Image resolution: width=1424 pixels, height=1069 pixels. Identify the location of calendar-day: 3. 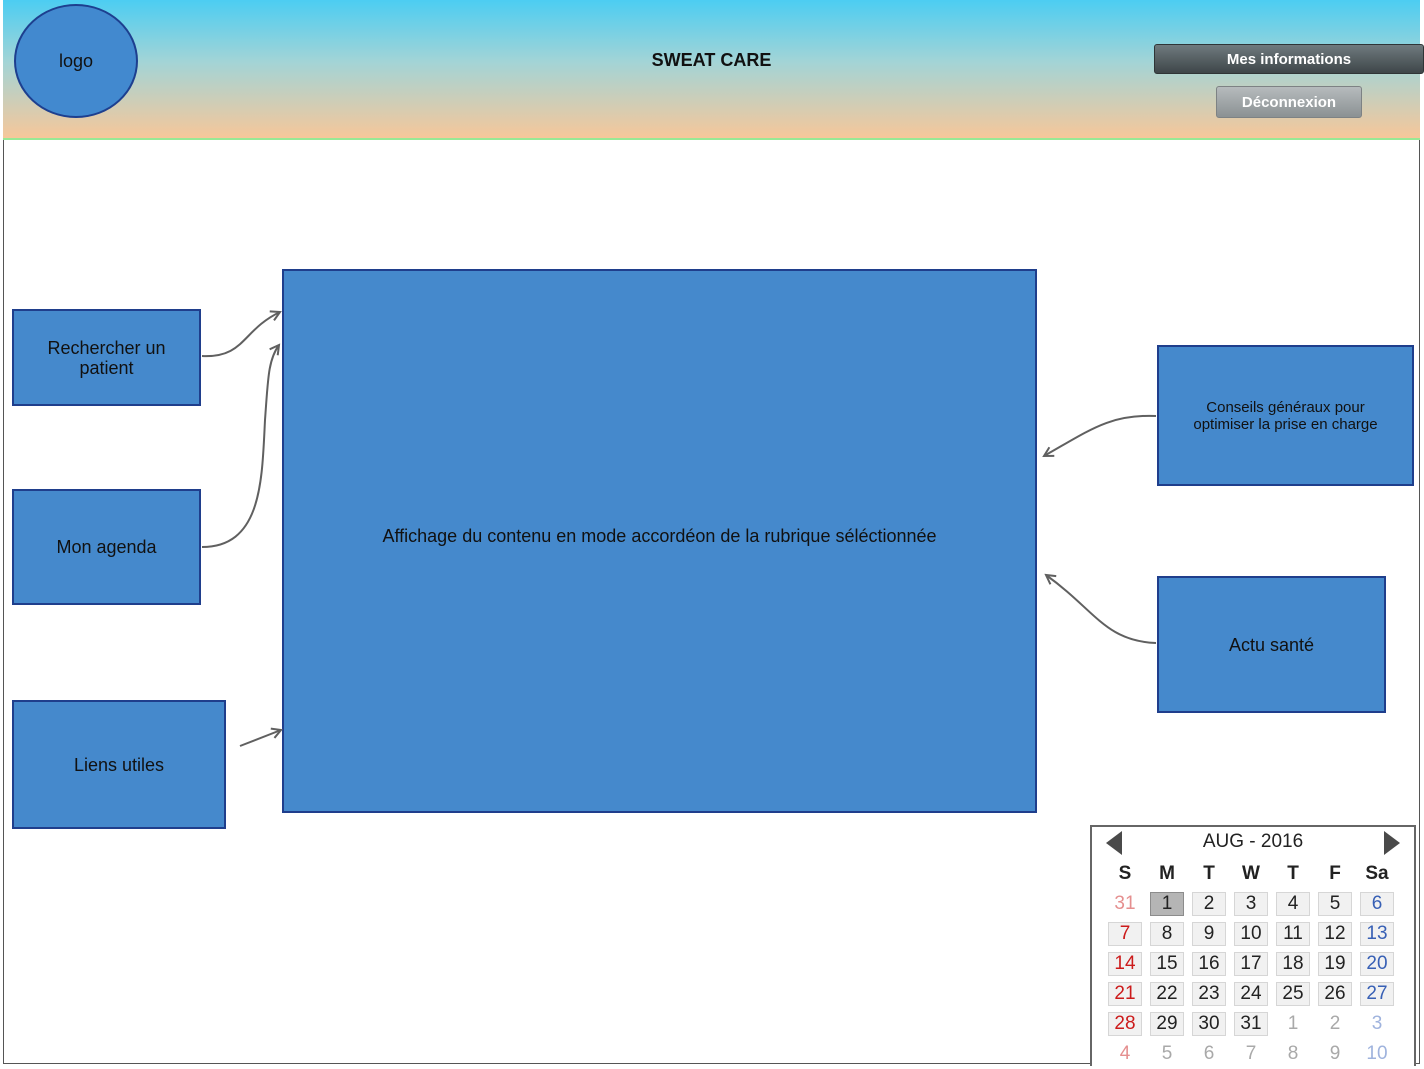
(1251, 904).